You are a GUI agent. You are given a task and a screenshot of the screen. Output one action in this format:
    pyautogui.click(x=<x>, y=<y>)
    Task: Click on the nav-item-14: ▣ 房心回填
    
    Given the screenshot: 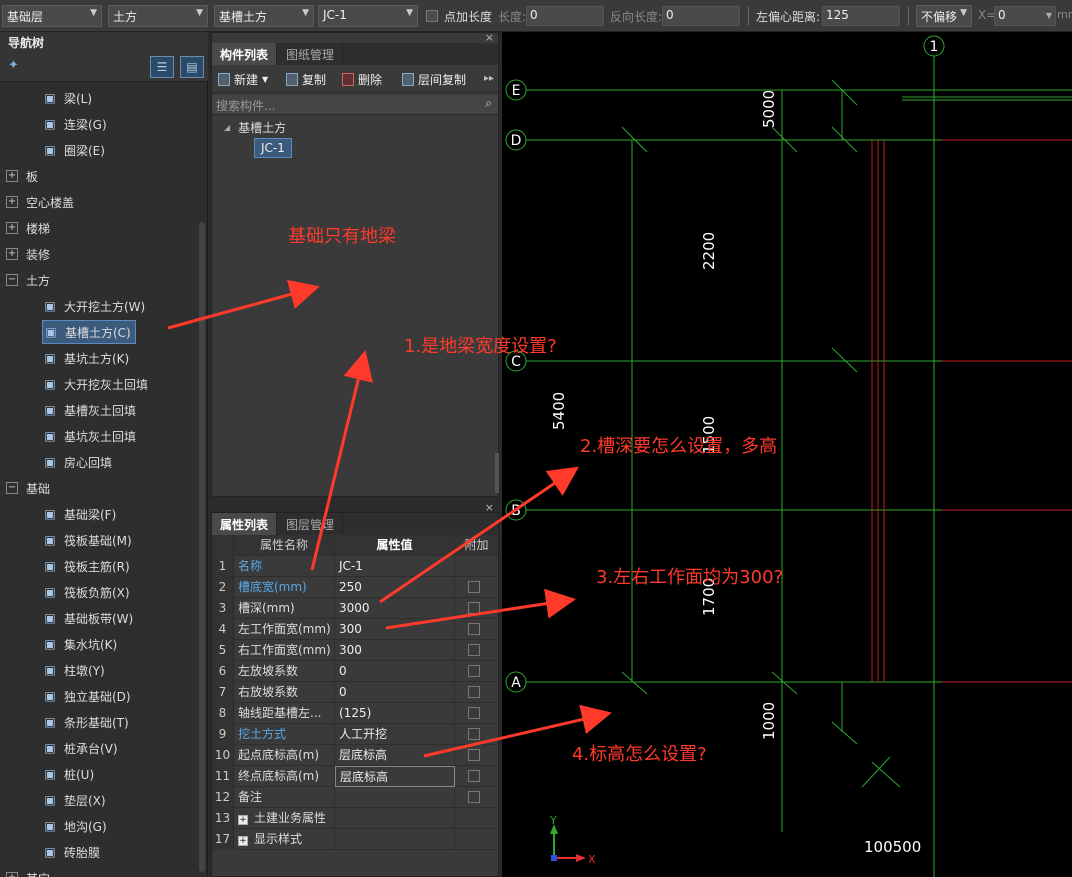 What is the action you would take?
    pyautogui.click(x=77, y=462)
    